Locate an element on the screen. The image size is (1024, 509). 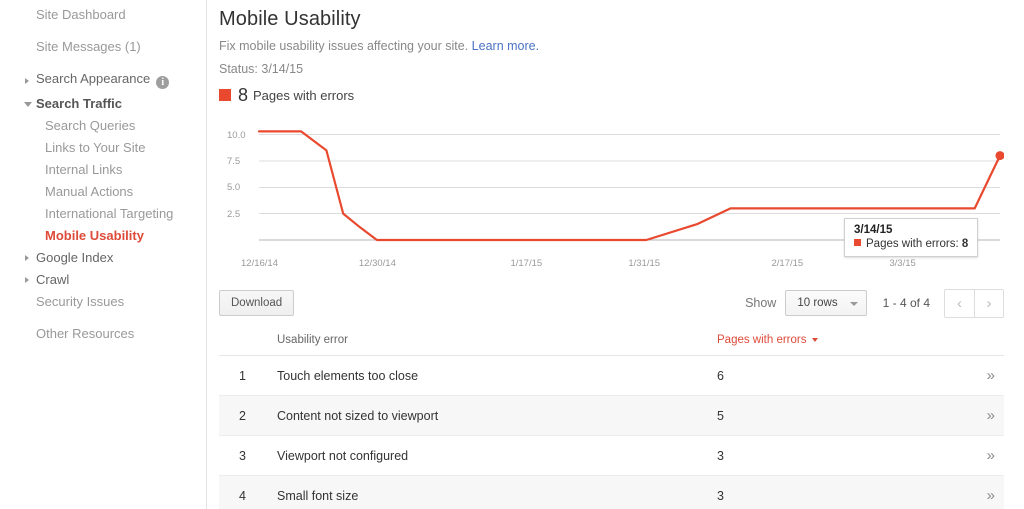
show-label: Show is located at coordinates (761, 303).